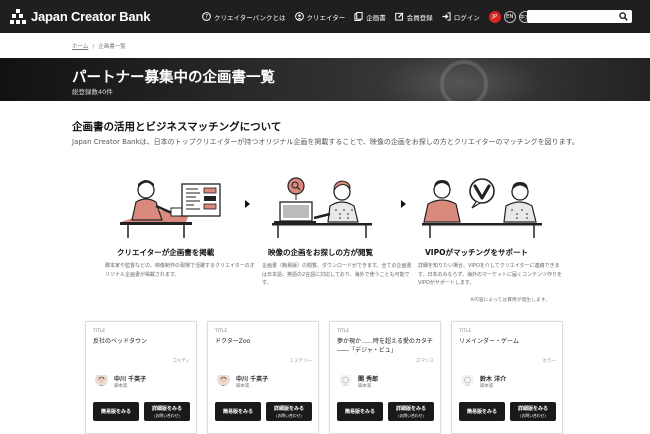  What do you see at coordinates (177, 127) in the screenshot?
I see `section-title: 企画書の活用とビジネスマッチングについて` at bounding box center [177, 127].